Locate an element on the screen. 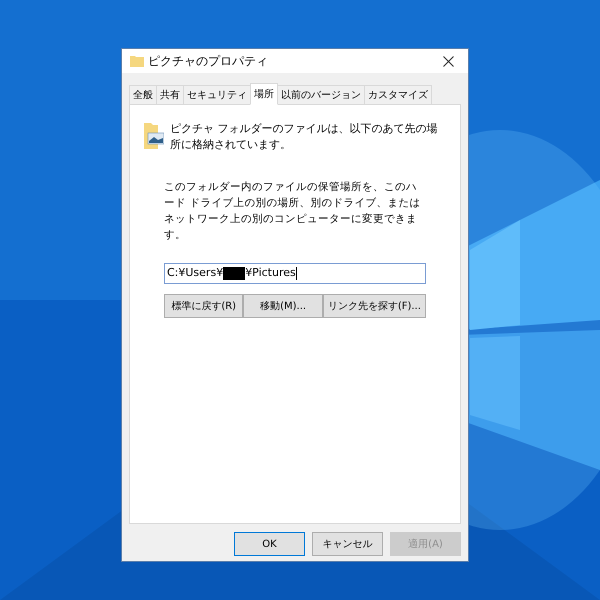  description-text: このフォルダー内のファイルの保管場所を、このハード ドライブ上の別の場所、別のドライブ、またはネットワーク上の別のコンピューターに変更できます。 is located at coordinates (292, 211).